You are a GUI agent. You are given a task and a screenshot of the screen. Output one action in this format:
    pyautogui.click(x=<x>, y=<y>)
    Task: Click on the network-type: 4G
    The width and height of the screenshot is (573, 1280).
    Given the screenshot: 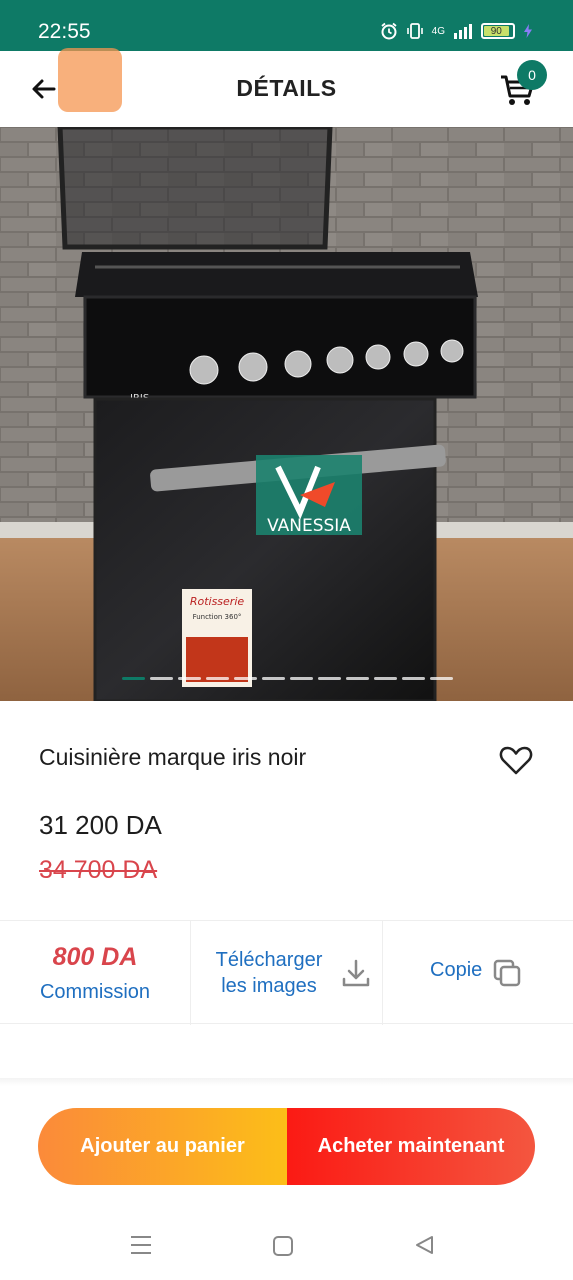 What is the action you would take?
    pyautogui.click(x=438, y=31)
    